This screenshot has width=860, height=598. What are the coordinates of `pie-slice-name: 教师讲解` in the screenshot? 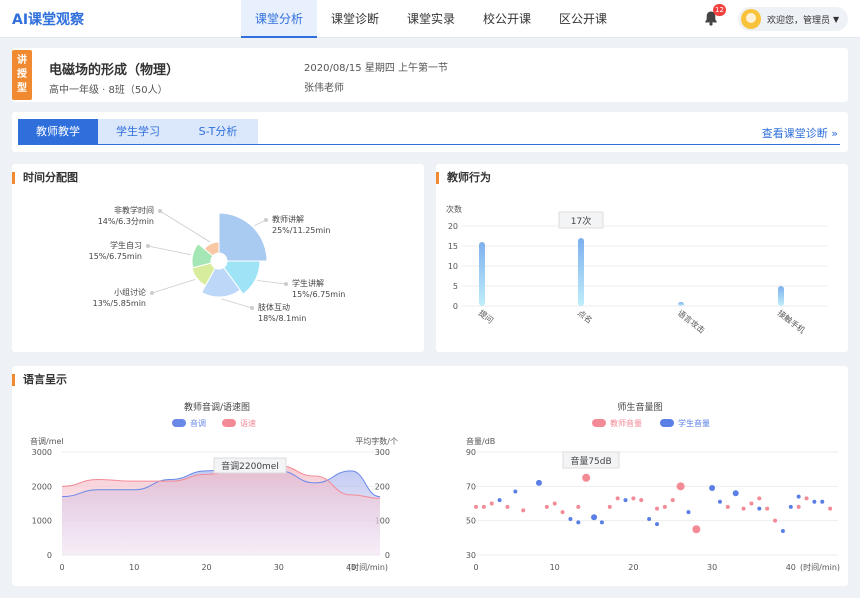 It's located at (288, 219).